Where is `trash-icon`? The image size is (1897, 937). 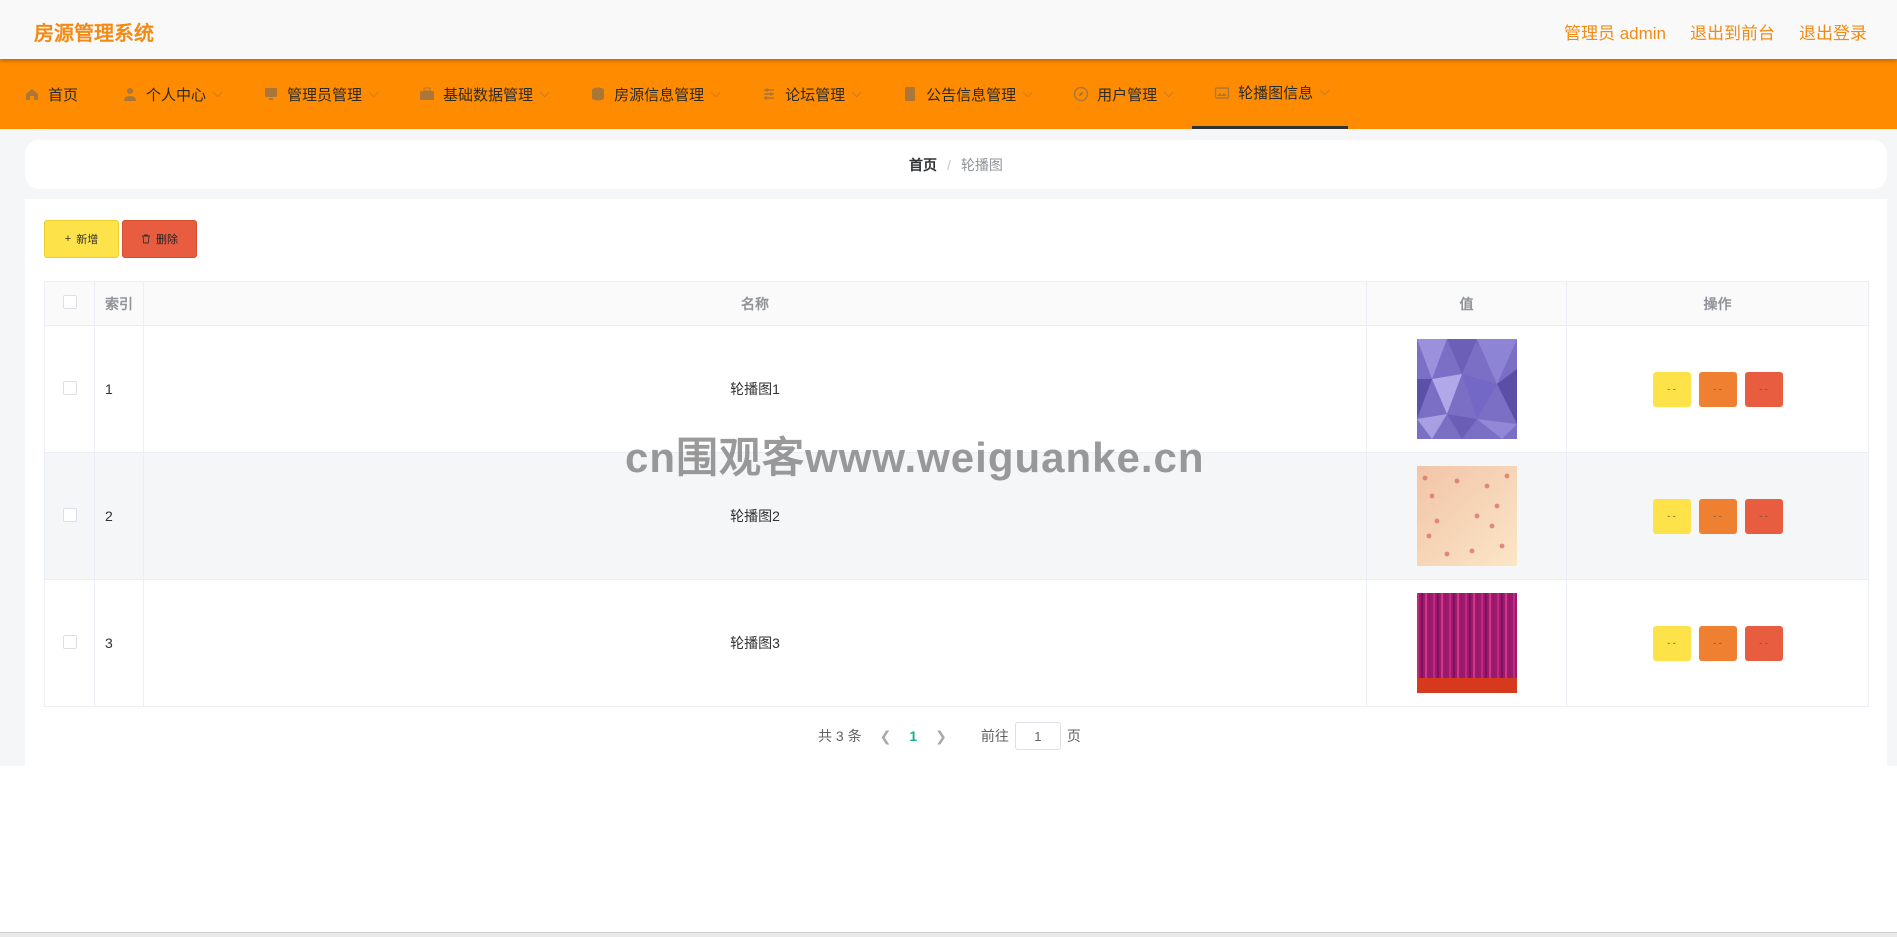 trash-icon is located at coordinates (146, 239).